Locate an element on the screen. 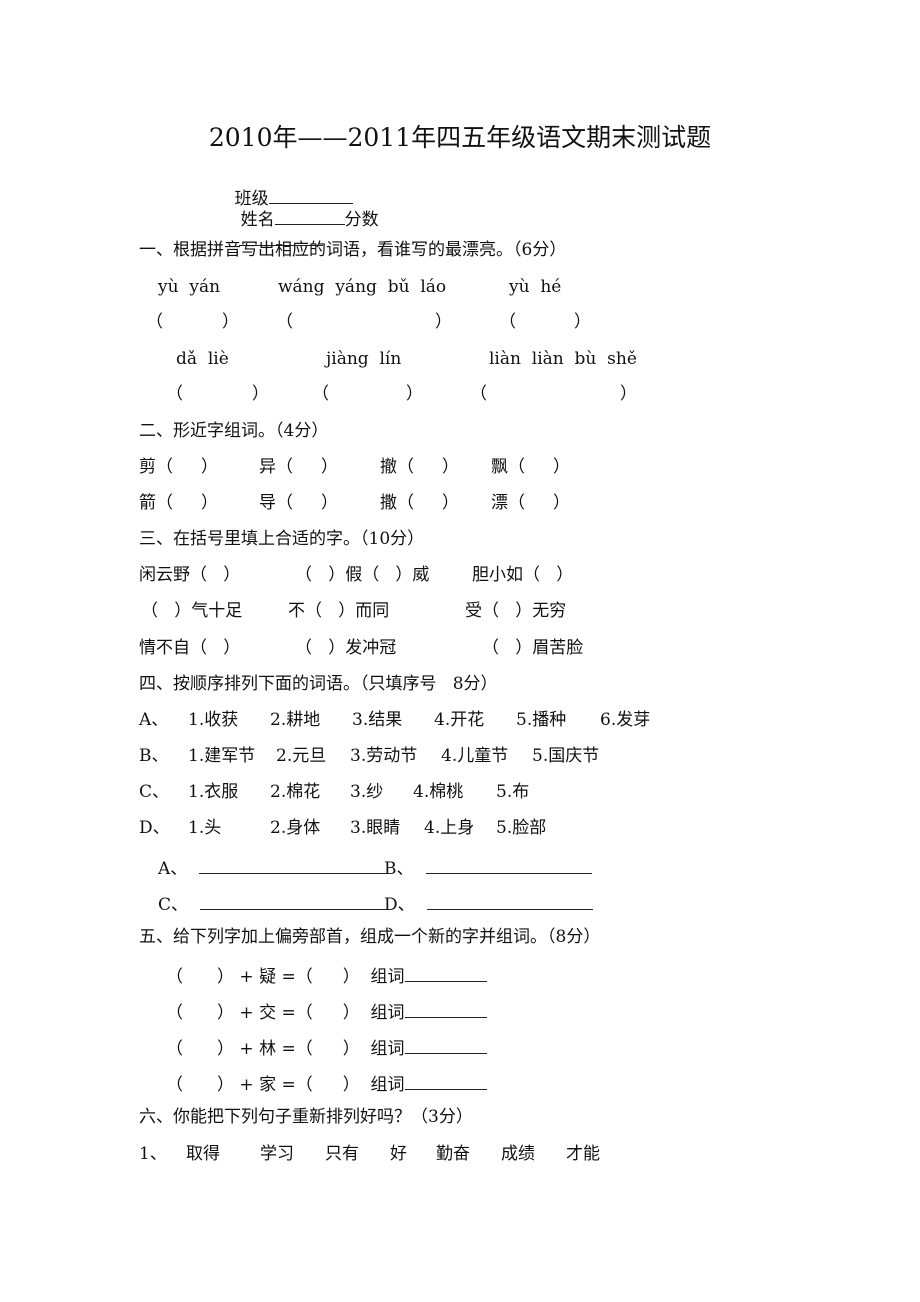  section1-heading: 一、根据拼音写出相应的词语，看谁写的最漂亮。（6分） is located at coordinates (353, 250).